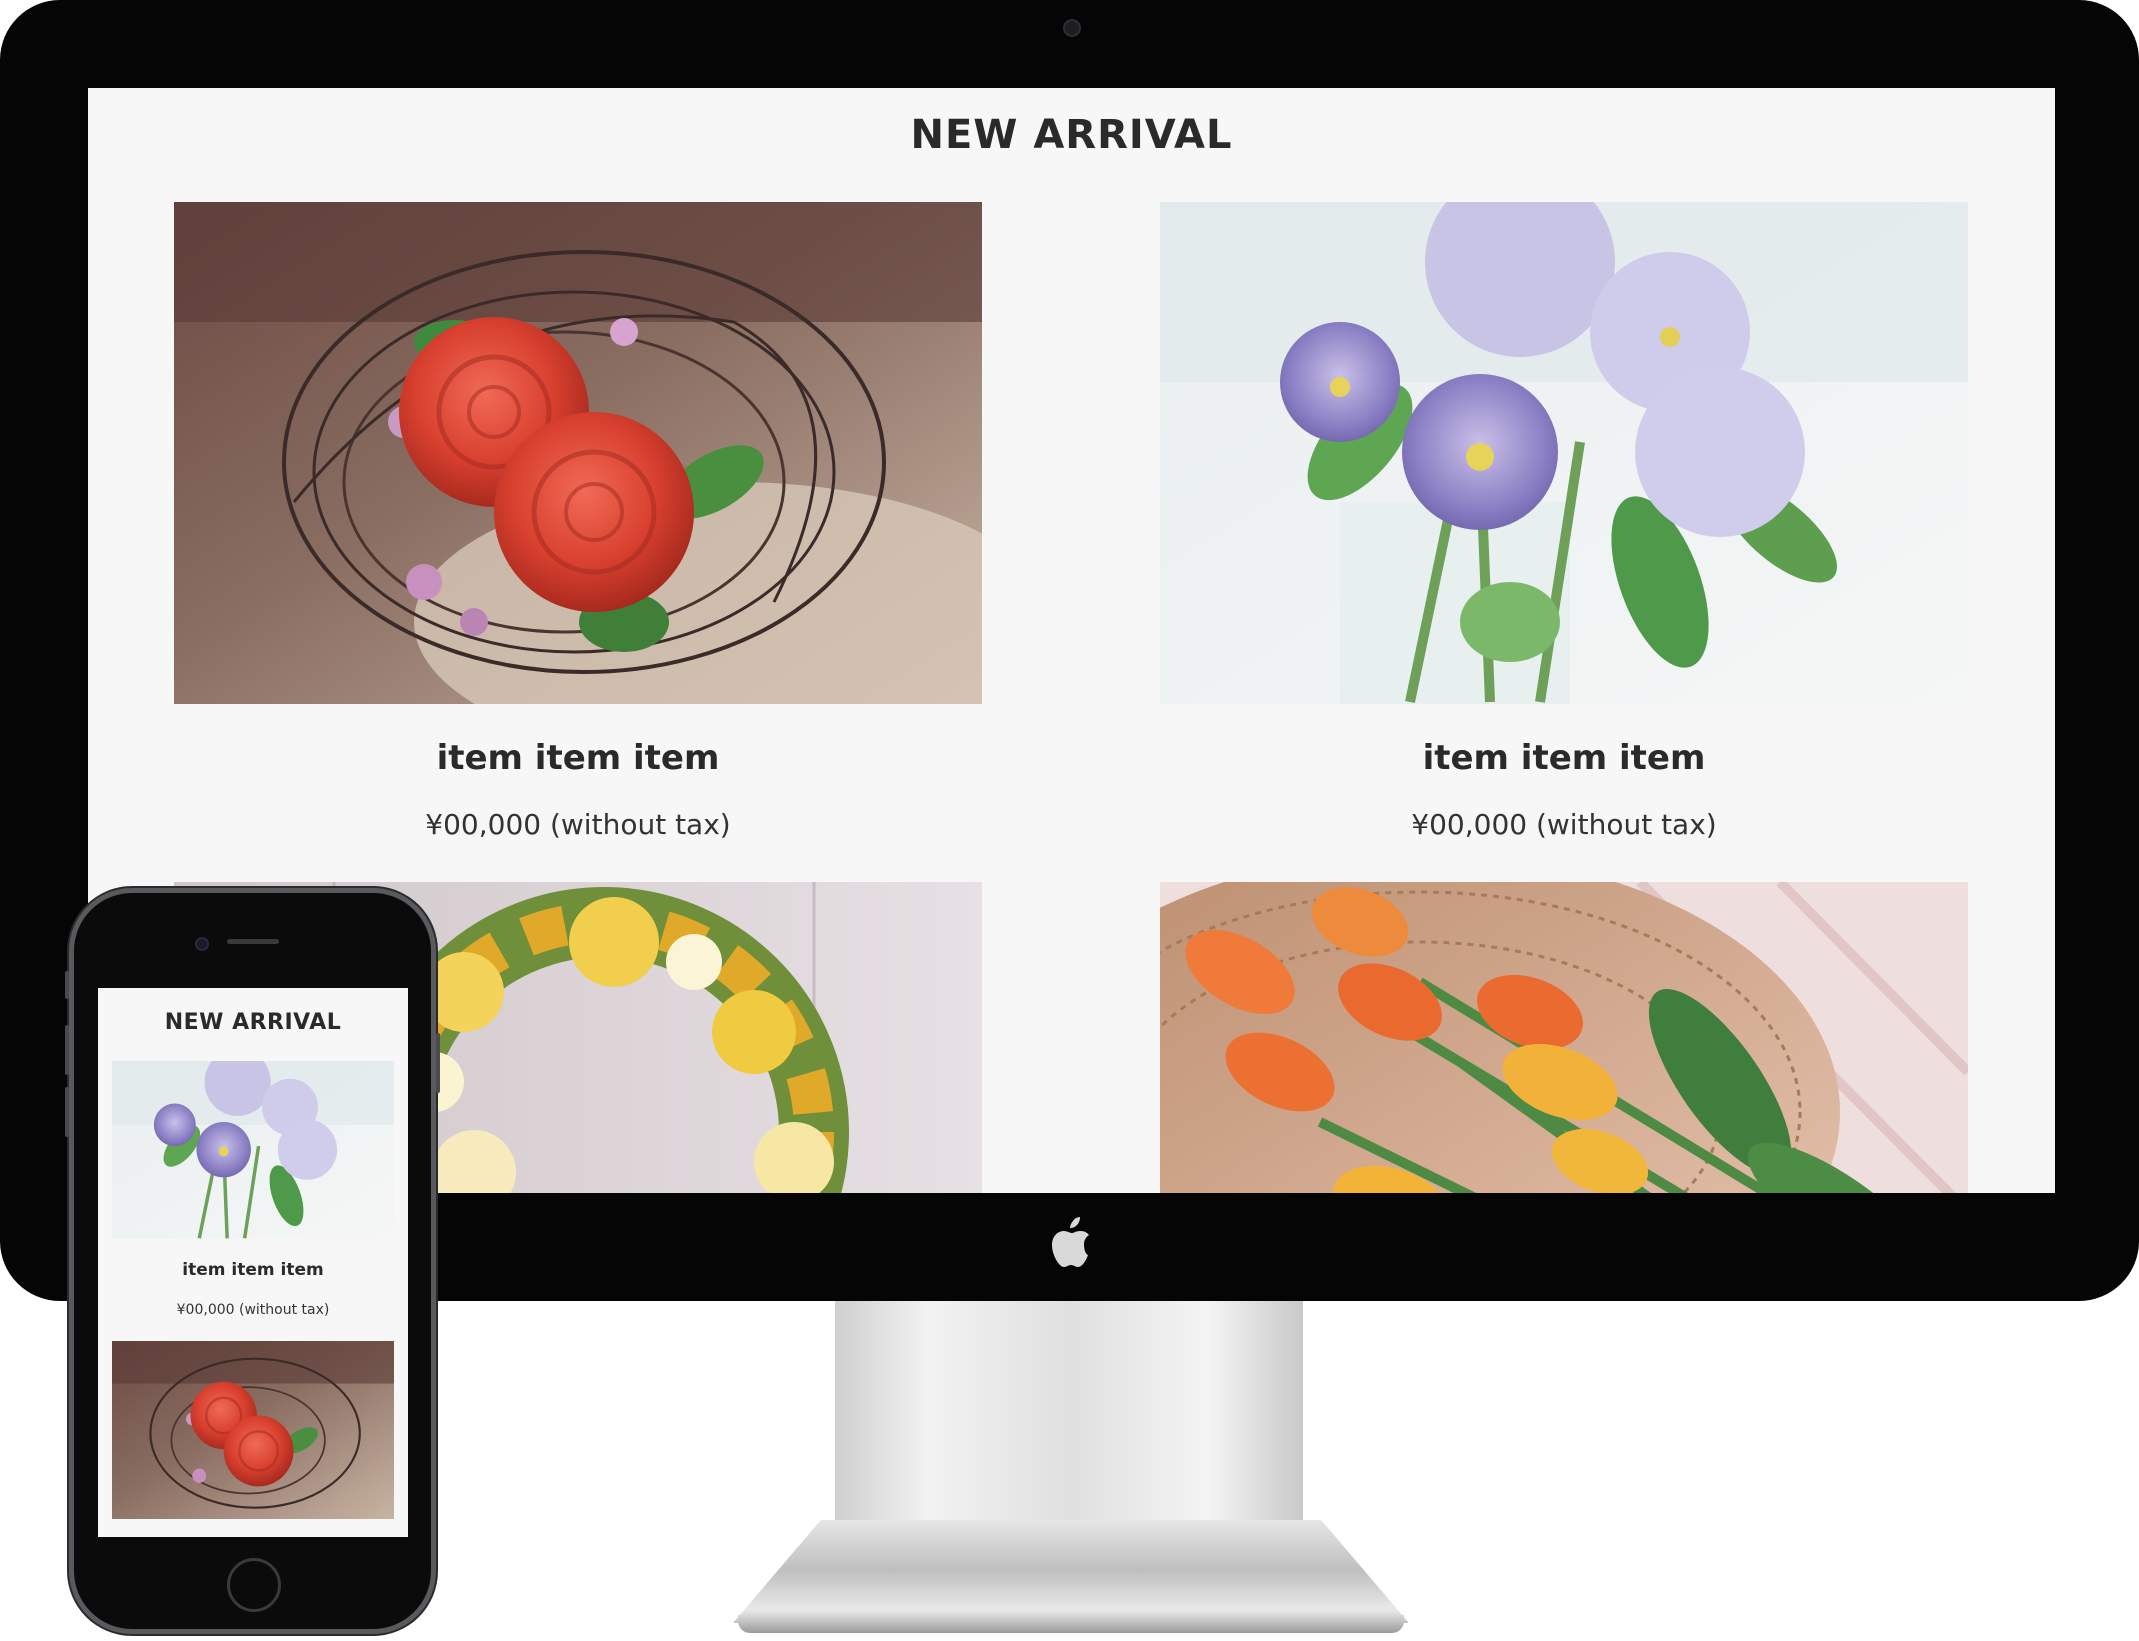 This screenshot has width=2139, height=1641. I want to click on volume-up-button, so click(67, 1050).